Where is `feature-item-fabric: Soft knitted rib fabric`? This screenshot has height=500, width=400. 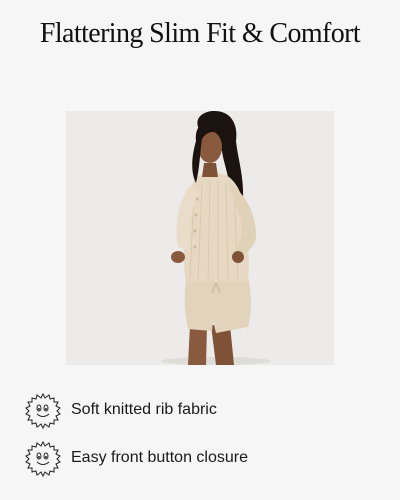
feature-item-fabric: Soft knitted rib fabric is located at coordinates (120, 410).